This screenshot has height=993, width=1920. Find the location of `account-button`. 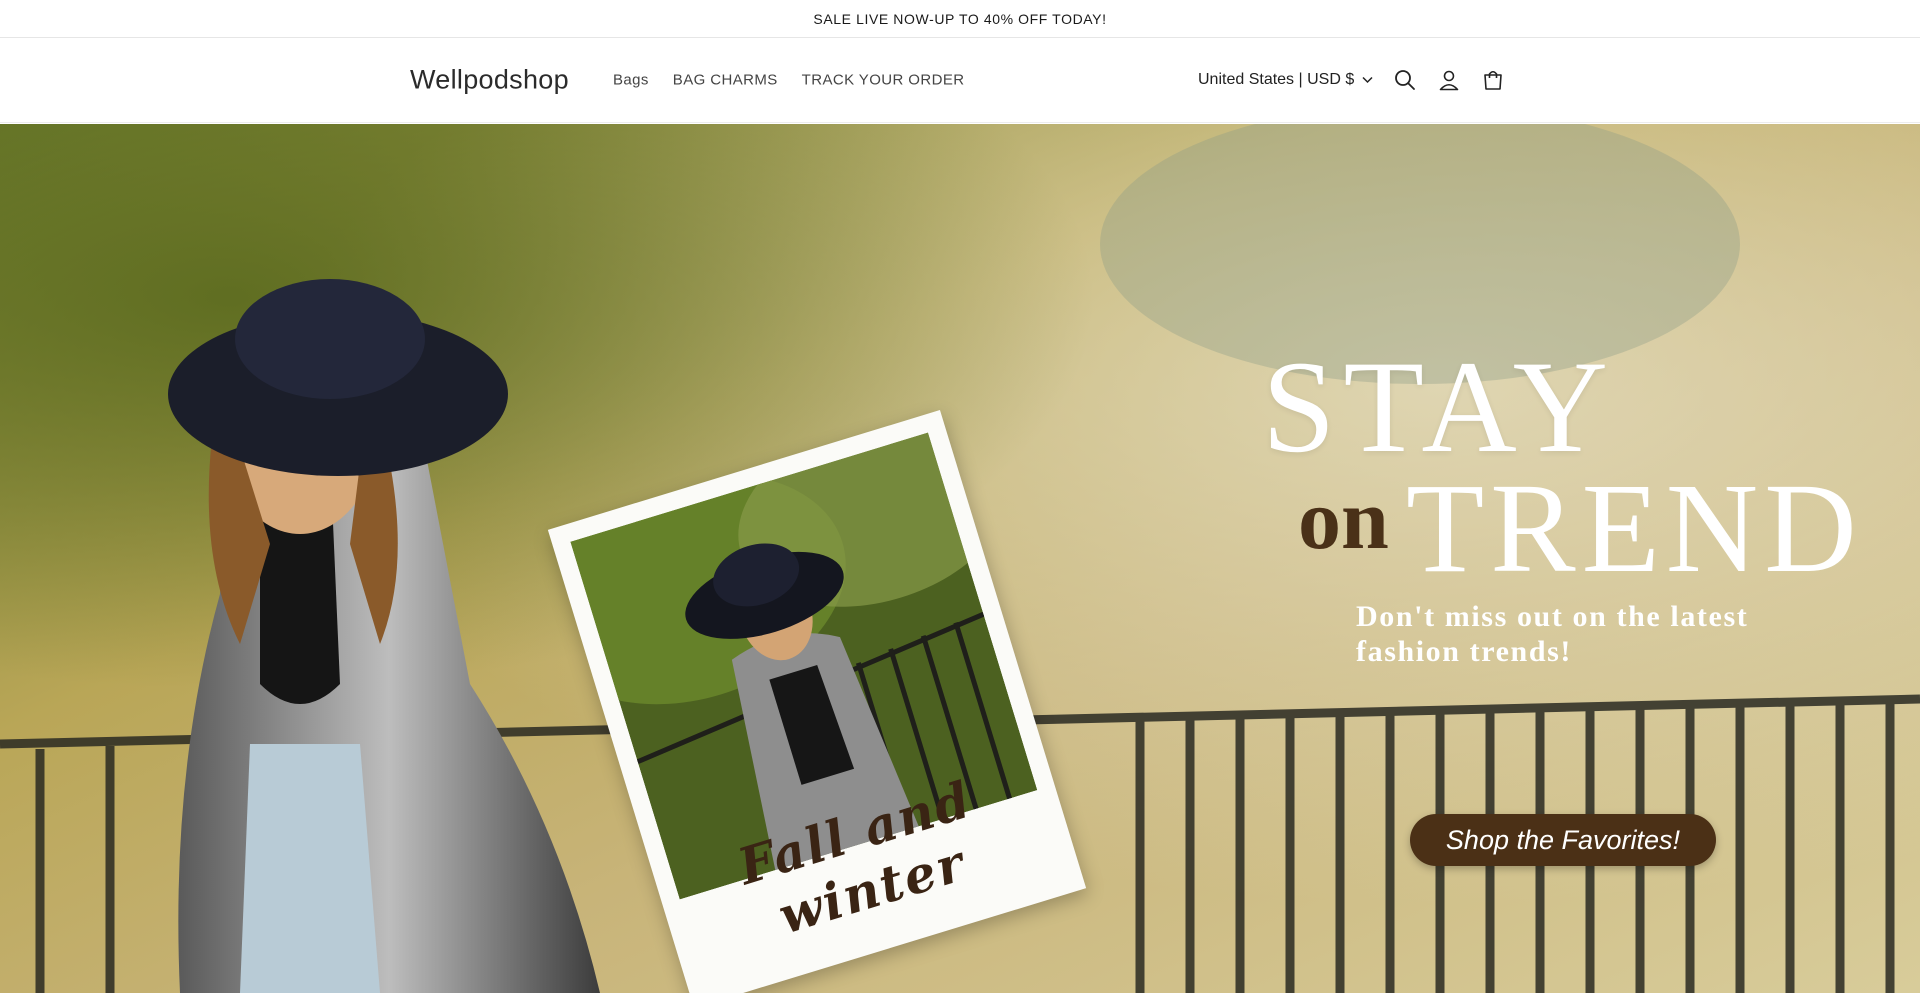

account-button is located at coordinates (1449, 80).